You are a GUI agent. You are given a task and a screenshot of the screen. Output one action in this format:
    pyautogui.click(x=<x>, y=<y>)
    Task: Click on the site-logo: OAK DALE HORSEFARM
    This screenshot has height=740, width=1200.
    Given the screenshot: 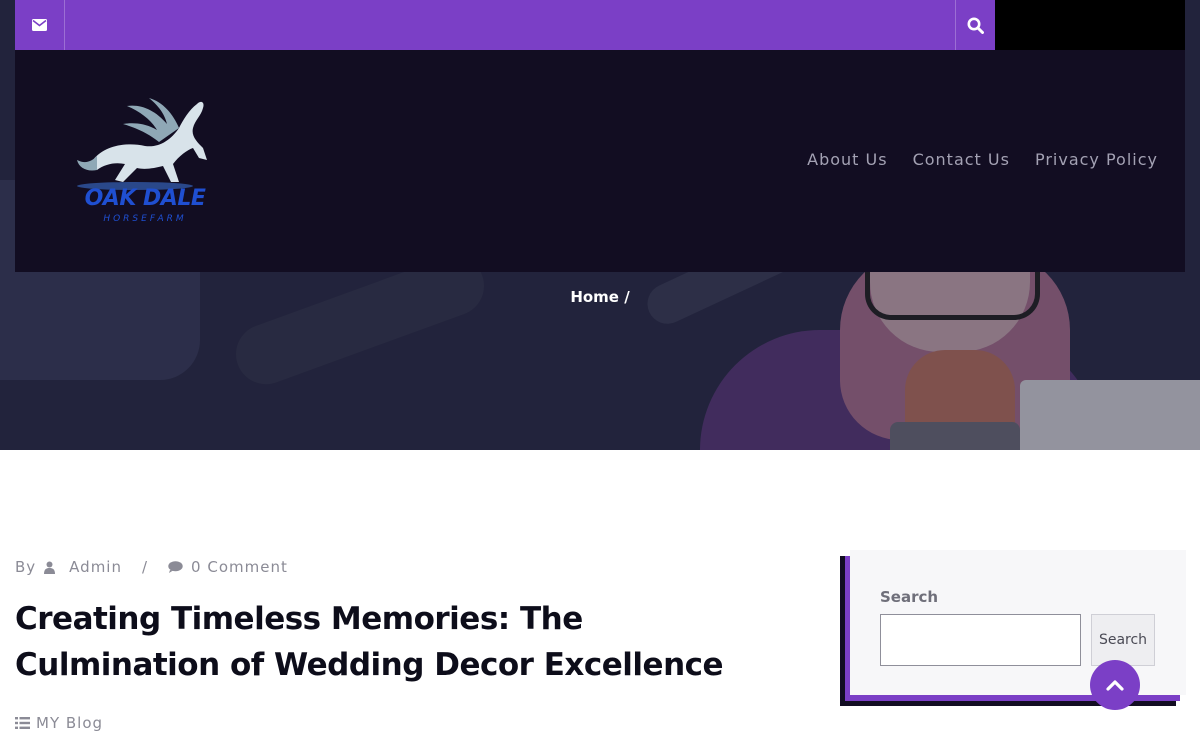 What is the action you would take?
    pyautogui.click(x=145, y=162)
    